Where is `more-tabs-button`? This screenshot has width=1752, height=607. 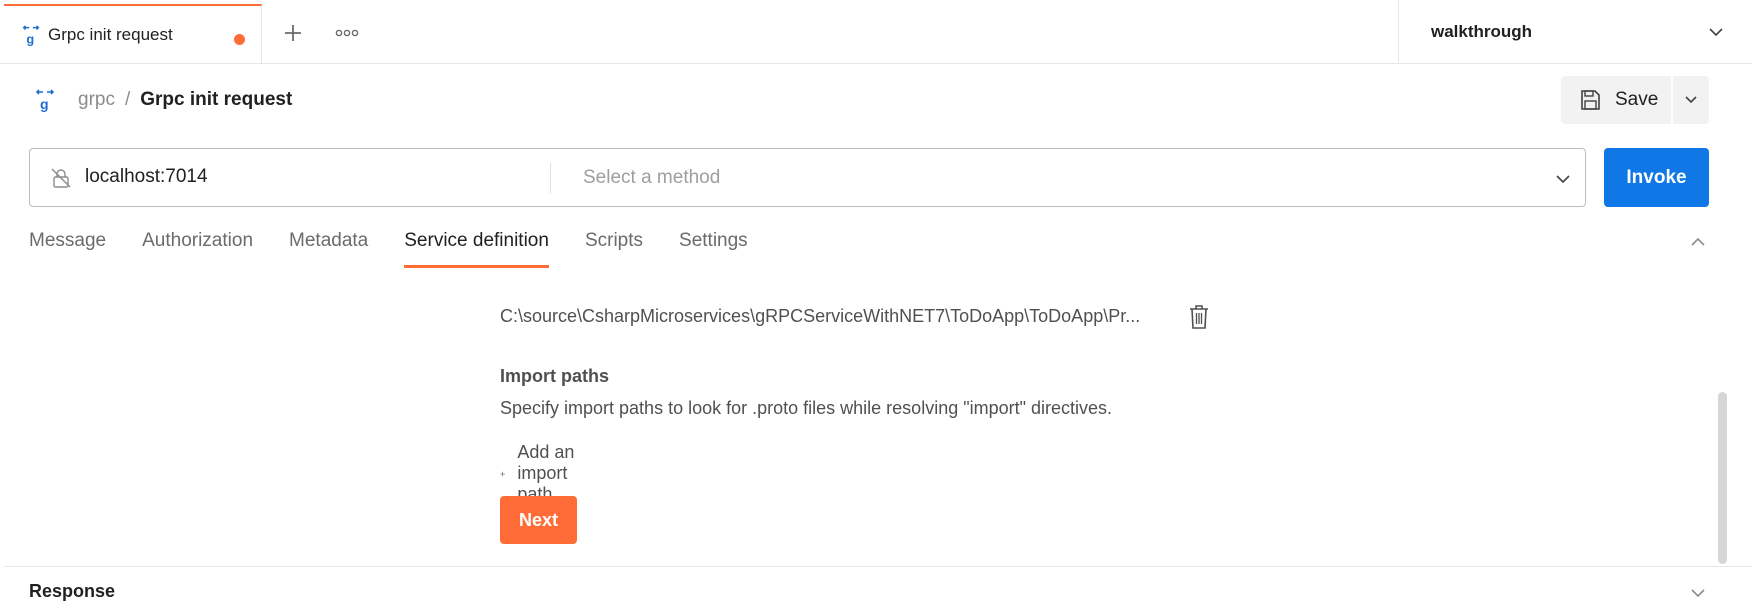
more-tabs-button is located at coordinates (347, 33).